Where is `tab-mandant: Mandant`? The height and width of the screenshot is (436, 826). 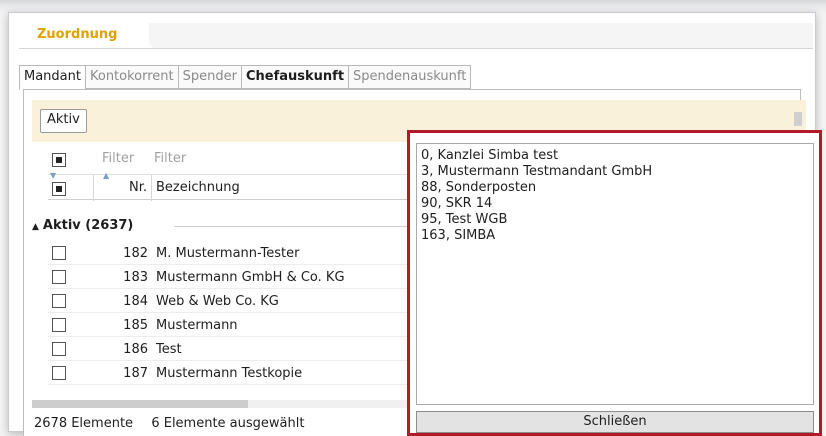 tab-mandant: Mandant is located at coordinates (52, 77).